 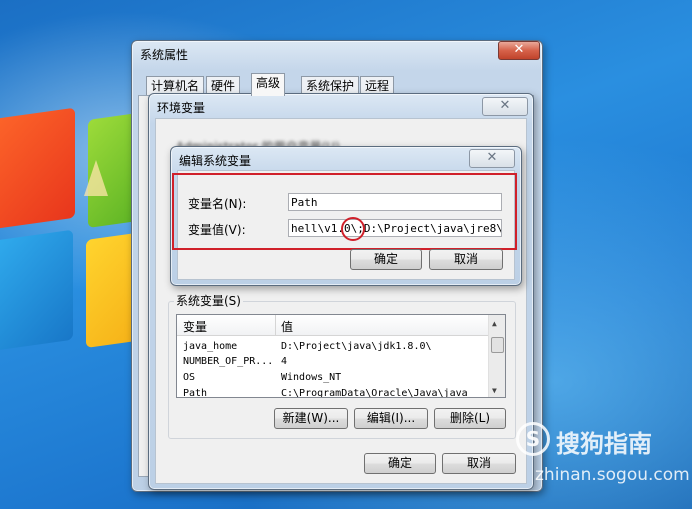 What do you see at coordinates (208, 300) in the screenshot?
I see `system-variables-label: 系统变量(S)` at bounding box center [208, 300].